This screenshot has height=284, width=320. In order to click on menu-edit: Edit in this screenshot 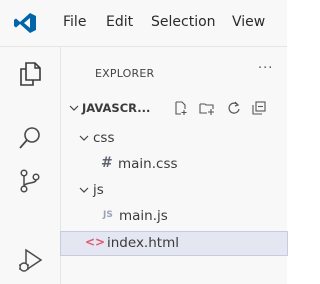, I will do `click(119, 22)`.